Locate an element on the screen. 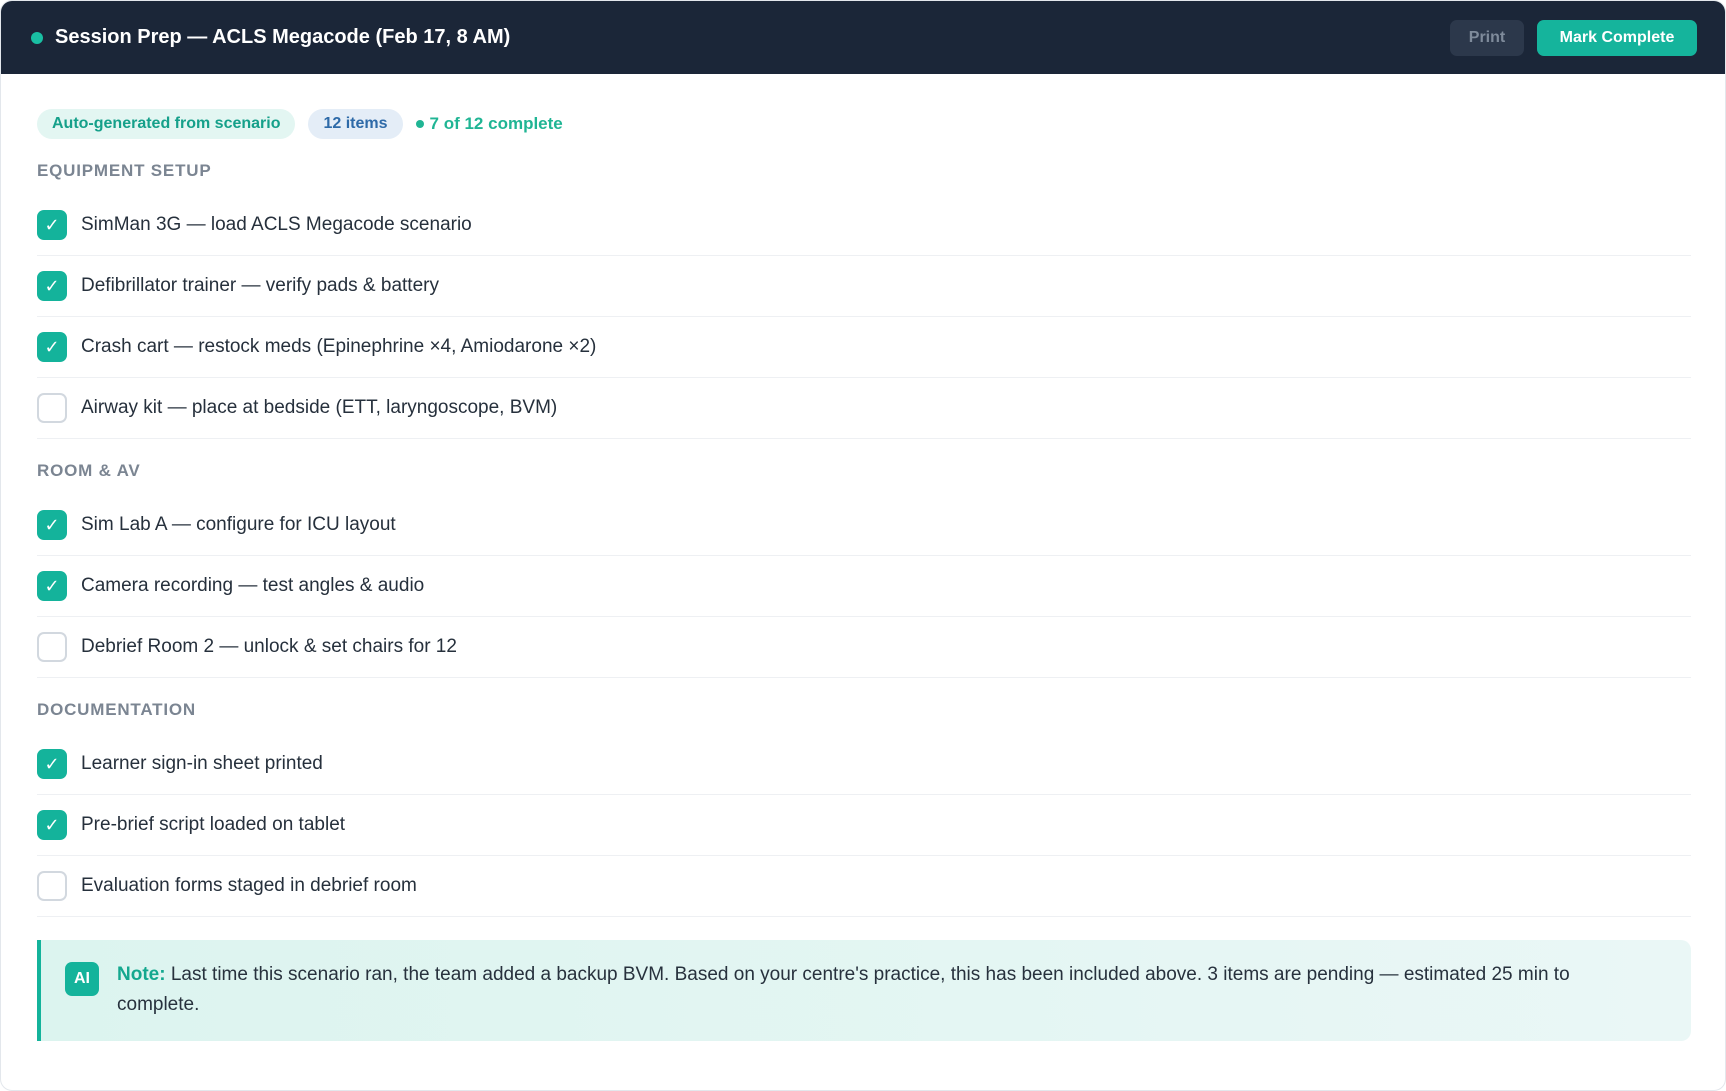 This screenshot has width=1726, height=1091. item-count-chip: 12 items is located at coordinates (355, 124).